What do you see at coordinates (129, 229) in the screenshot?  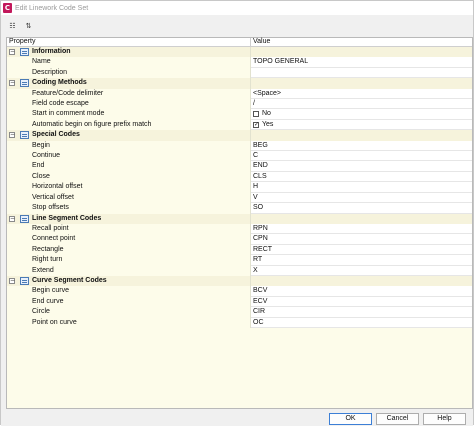 I see `property-name-cell: Recall point` at bounding box center [129, 229].